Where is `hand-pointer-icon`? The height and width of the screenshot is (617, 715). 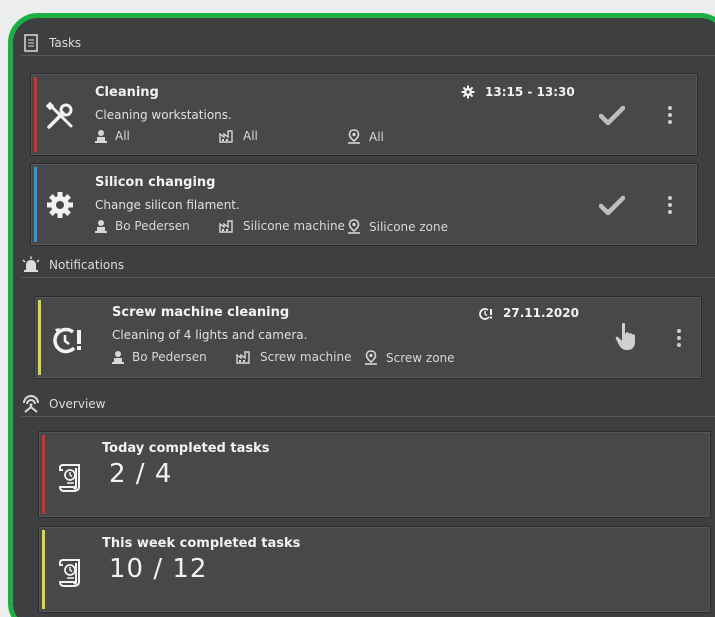 hand-pointer-icon is located at coordinates (625, 336).